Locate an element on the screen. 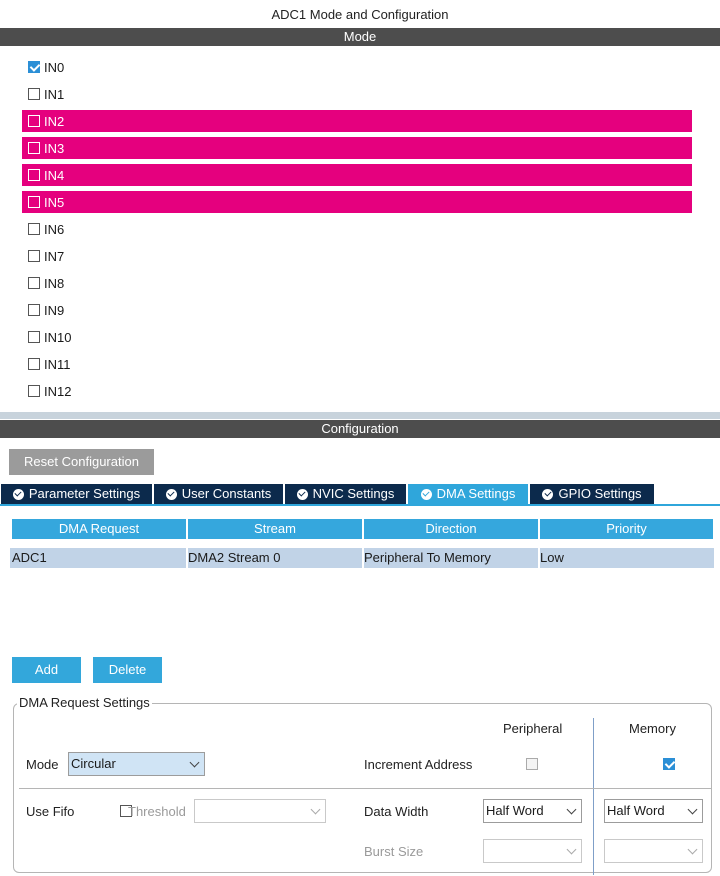 Image resolution: width=720 pixels, height=876 pixels. memory-burst-size-select is located at coordinates (653, 851).